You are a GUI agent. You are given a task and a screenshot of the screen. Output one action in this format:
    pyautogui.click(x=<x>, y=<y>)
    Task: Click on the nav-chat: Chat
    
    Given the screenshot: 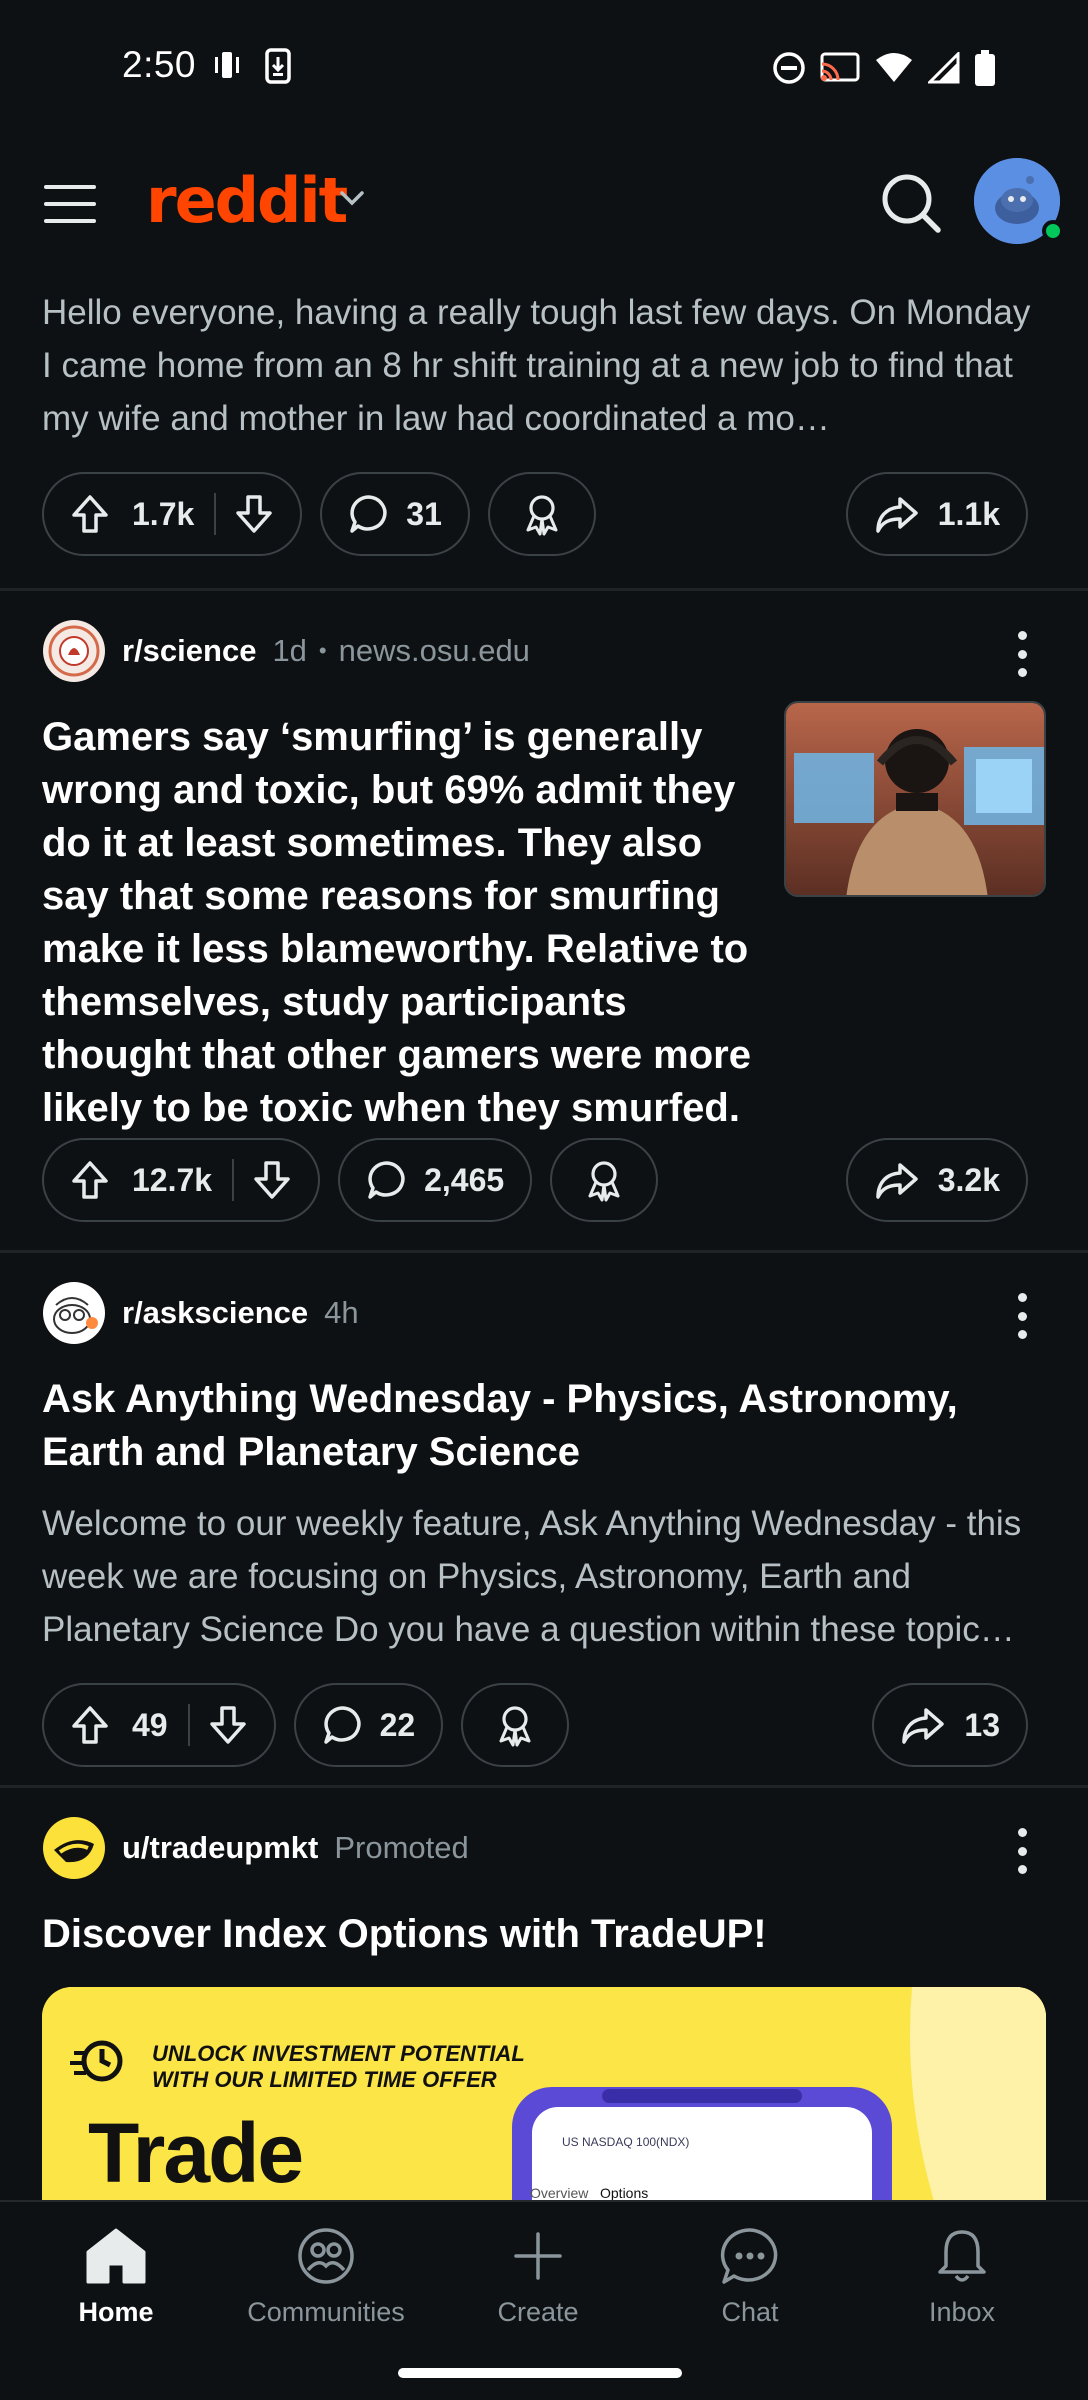 What is the action you would take?
    pyautogui.click(x=750, y=2277)
    